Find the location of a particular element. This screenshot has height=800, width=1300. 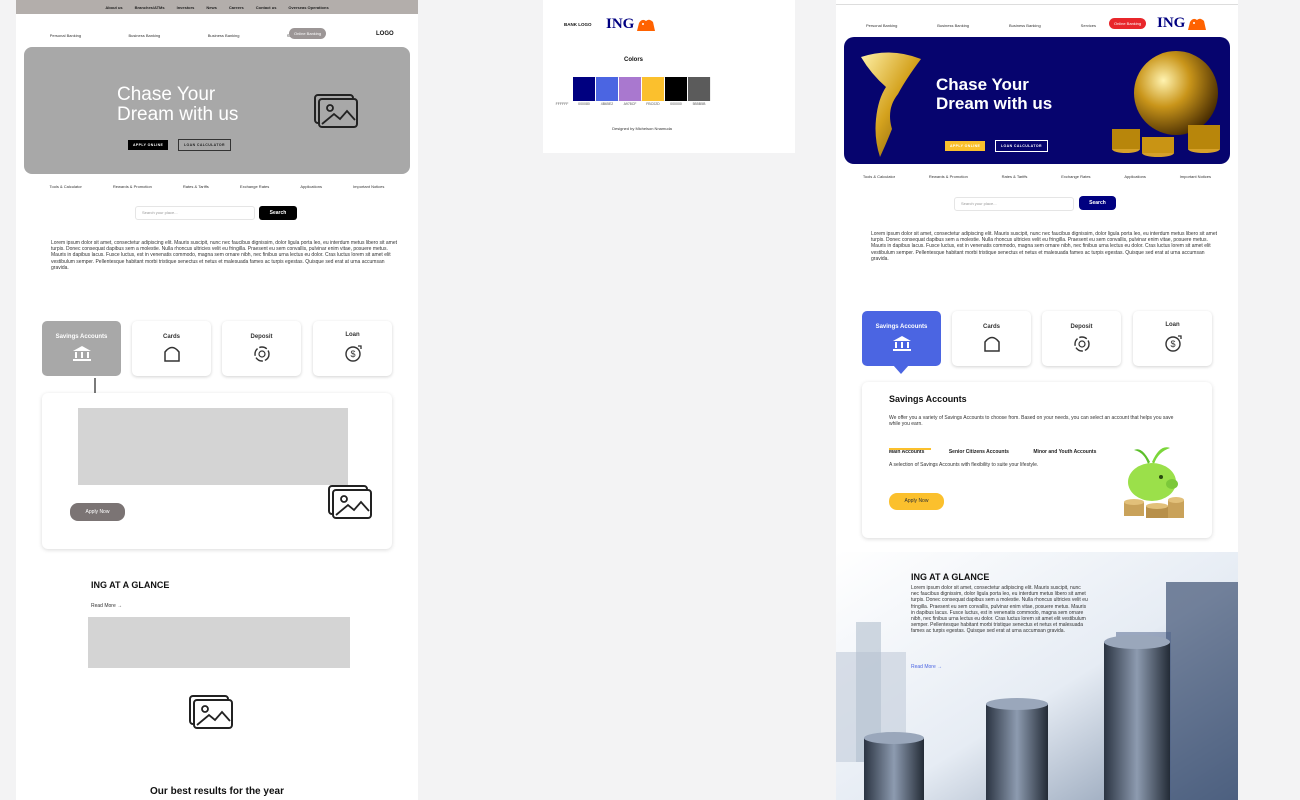

hero-title-line2: Dream with us is located at coordinates (994, 103).